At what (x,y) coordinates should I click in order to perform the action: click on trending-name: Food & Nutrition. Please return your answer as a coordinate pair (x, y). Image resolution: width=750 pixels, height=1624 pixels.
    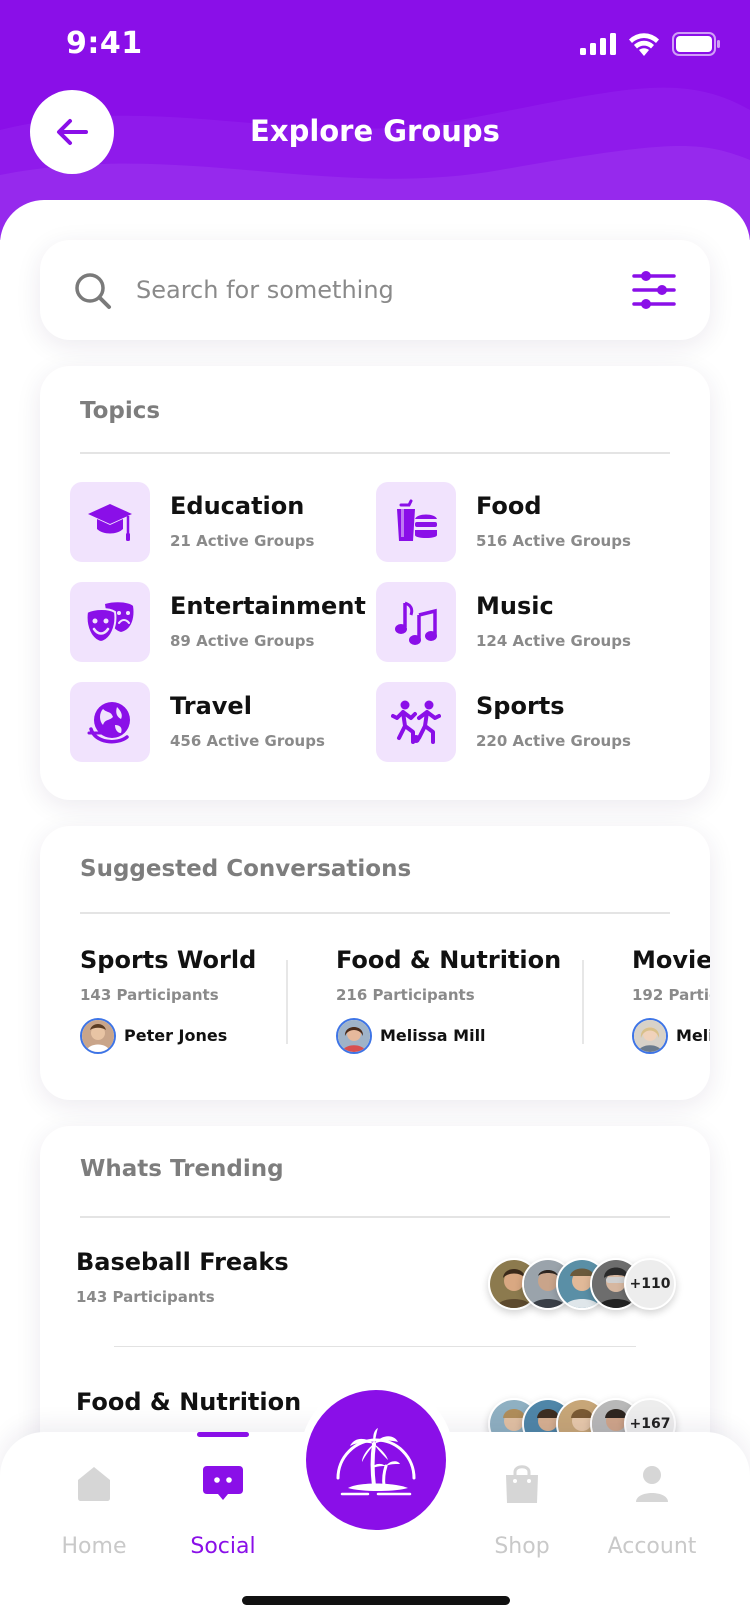
    Looking at the image, I should click on (189, 1402).